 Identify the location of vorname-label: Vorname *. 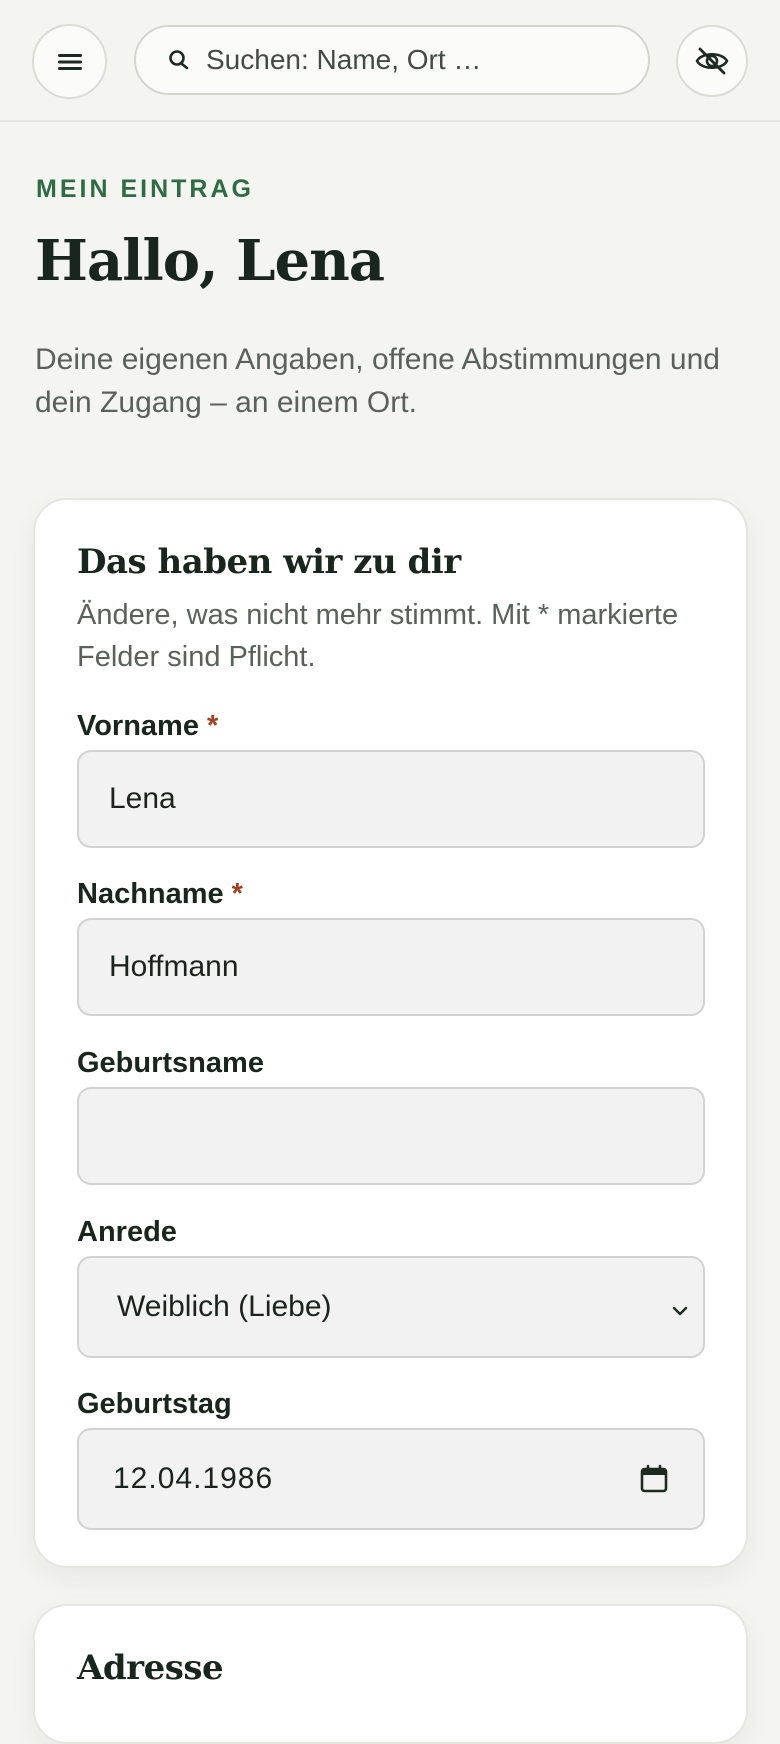
(147, 726).